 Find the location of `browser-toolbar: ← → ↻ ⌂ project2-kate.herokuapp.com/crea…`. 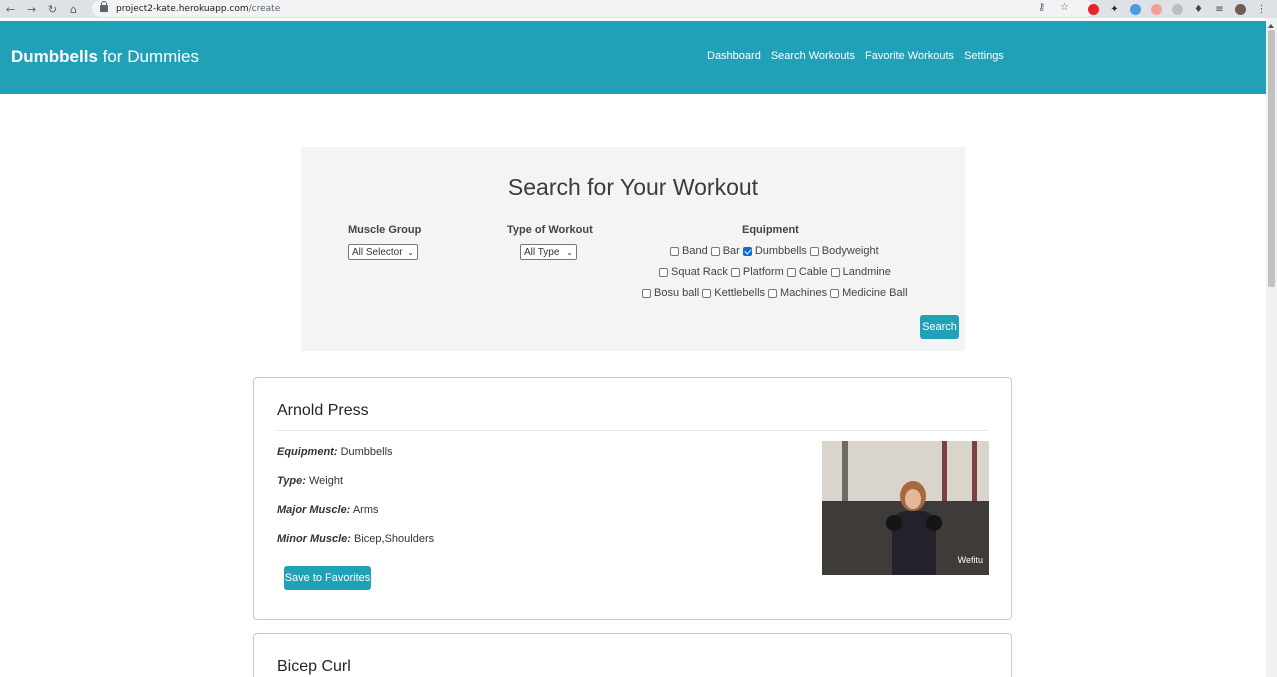

browser-toolbar: ← → ↻ ⌂ project2-kate.herokuapp.com/crea… is located at coordinates (638, 9).